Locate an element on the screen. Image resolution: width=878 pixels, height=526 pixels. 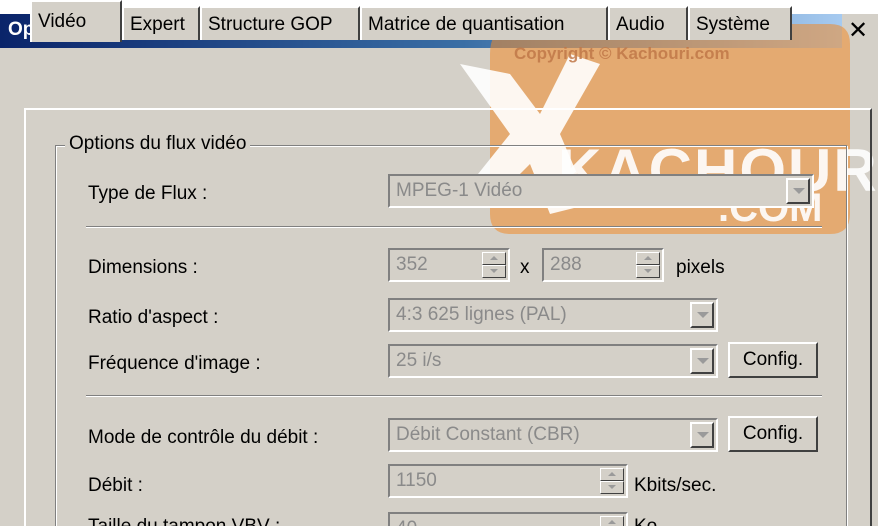
watermark-copyright: Copyright © Kachouri.com is located at coordinates (622, 53).